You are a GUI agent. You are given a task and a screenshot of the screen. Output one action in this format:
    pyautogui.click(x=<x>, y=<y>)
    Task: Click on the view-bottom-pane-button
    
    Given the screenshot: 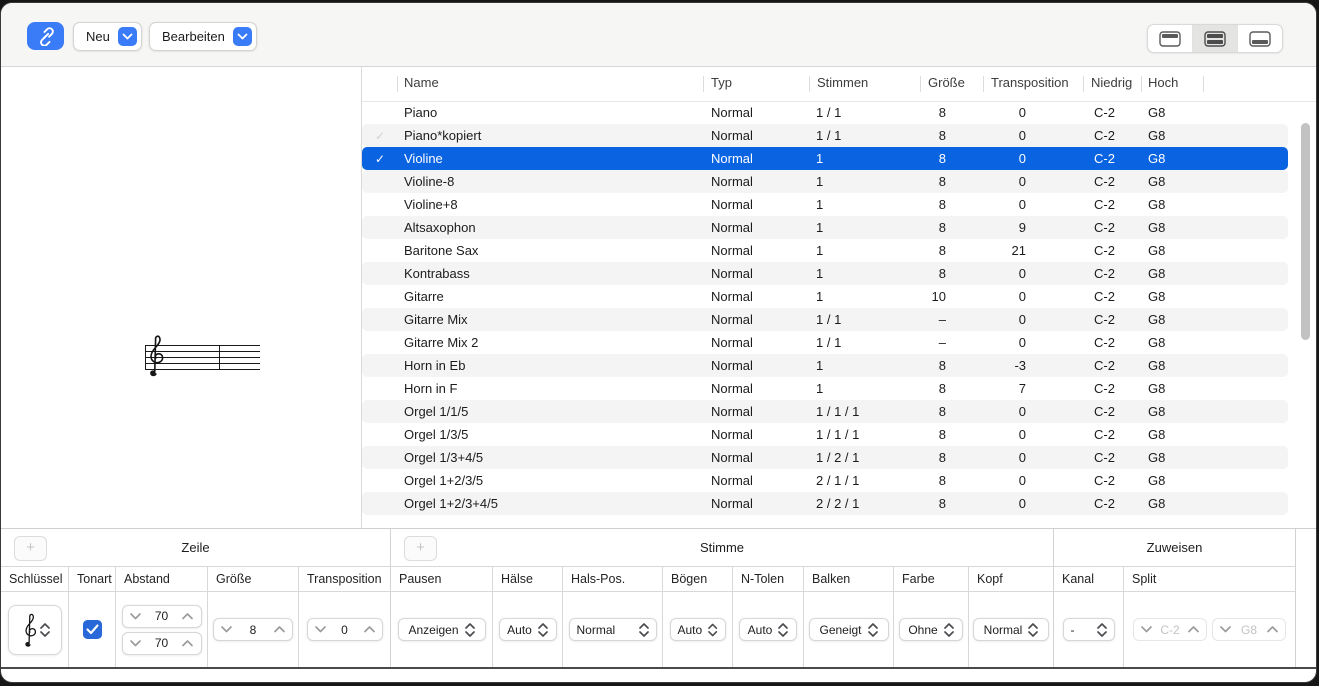 What is the action you would take?
    pyautogui.click(x=1259, y=38)
    